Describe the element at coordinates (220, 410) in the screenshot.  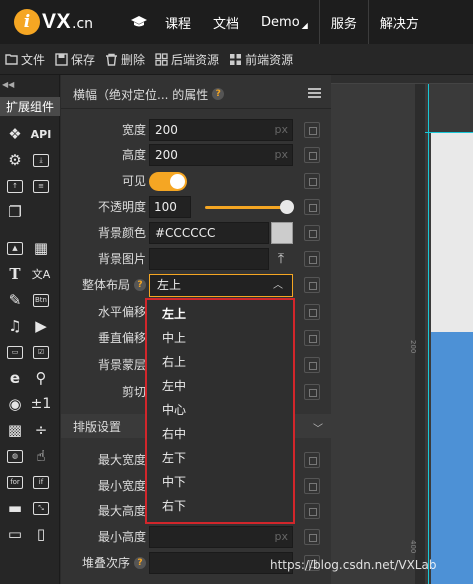
I see `dropdown-option: 中心` at that location.